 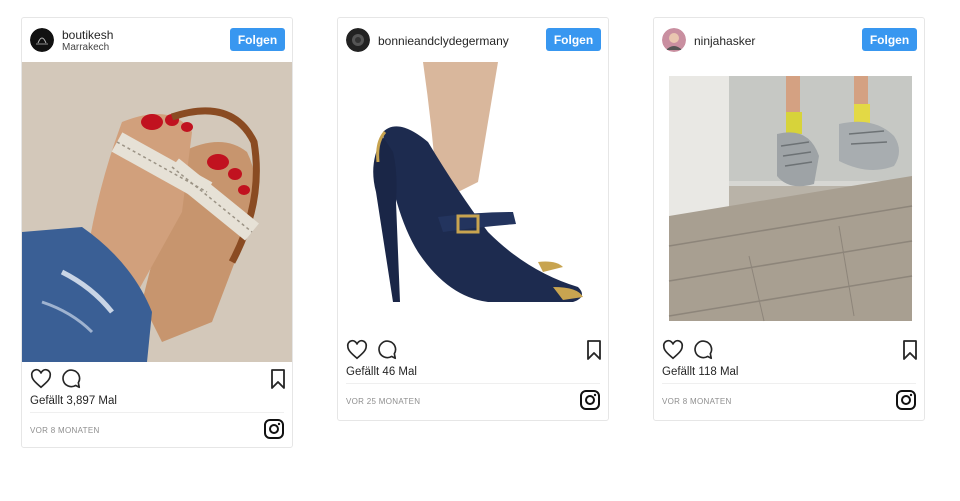 What do you see at coordinates (724, 41) in the screenshot?
I see `username: ninjahasker` at bounding box center [724, 41].